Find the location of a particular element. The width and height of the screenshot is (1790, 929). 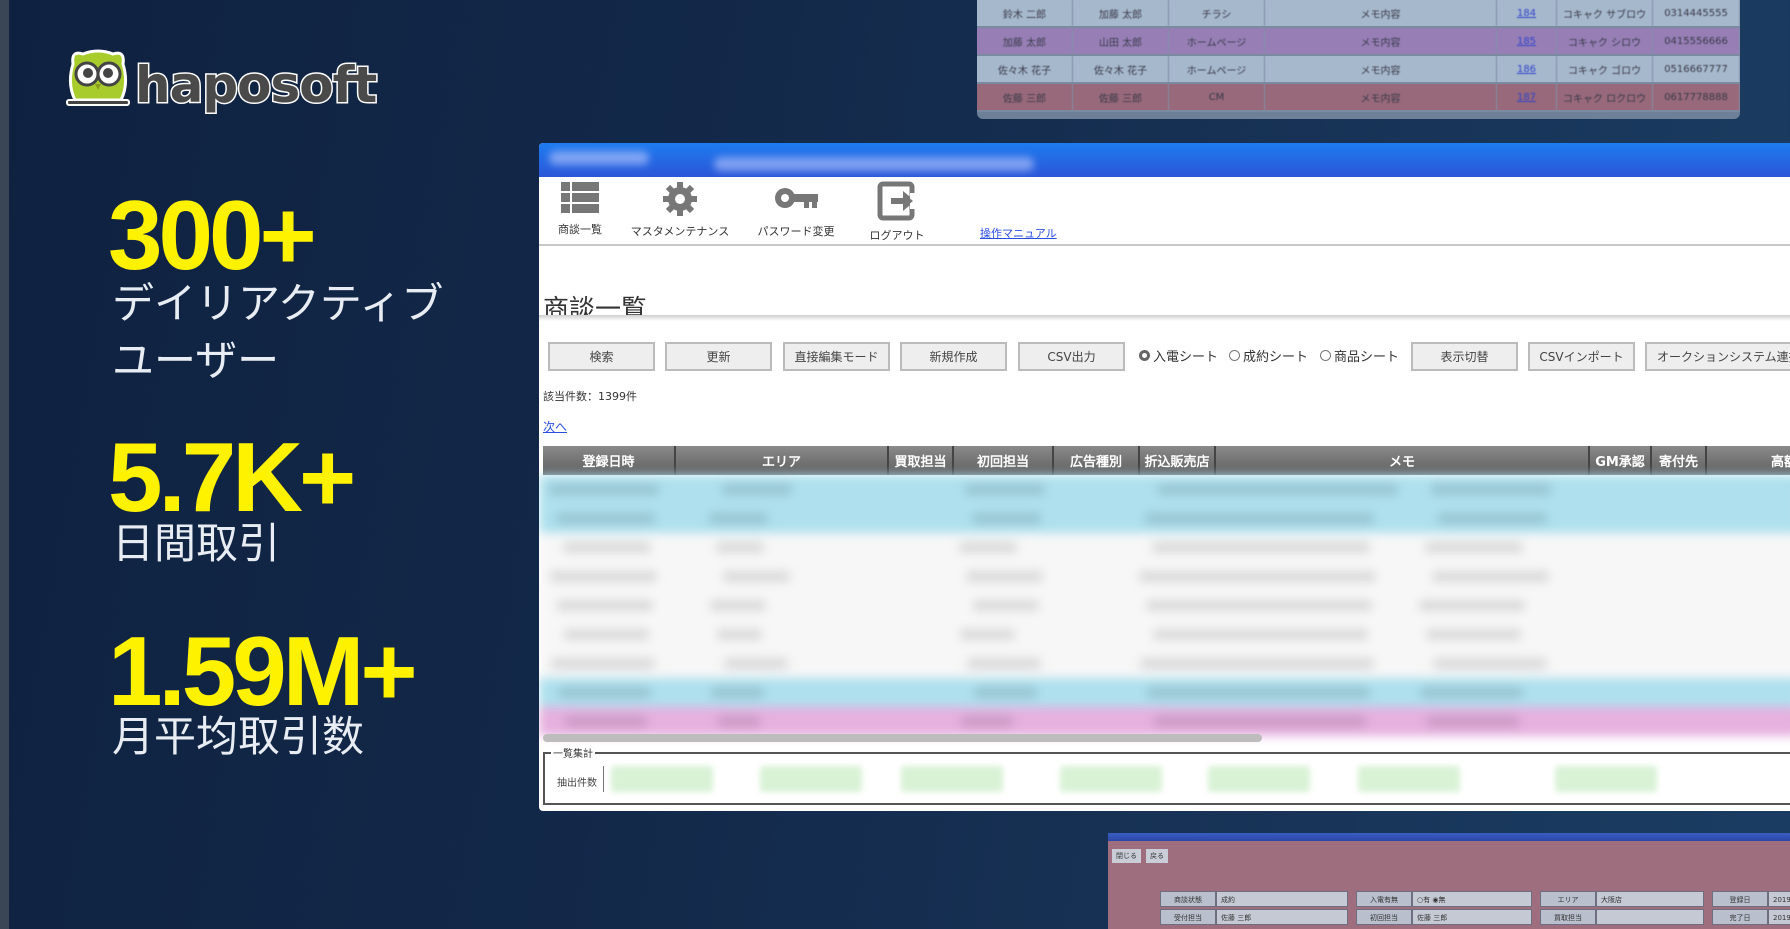

bg-table-cell: 186 is located at coordinates (1527, 69).